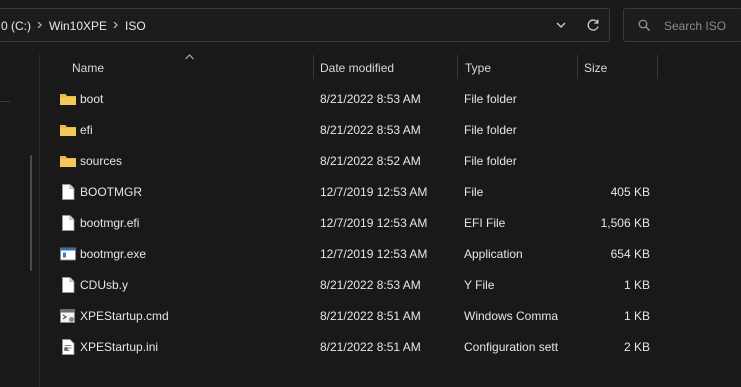 The height and width of the screenshot is (387, 741). I want to click on file-name: bootmgr.efi, so click(110, 223).